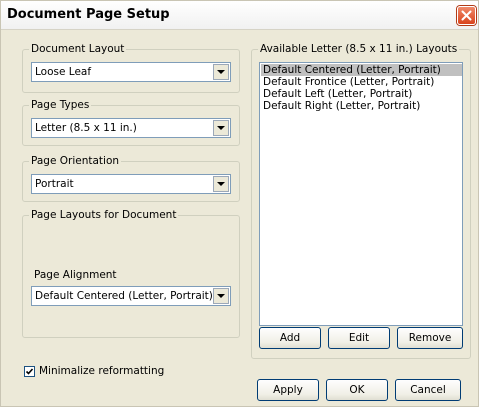 The image size is (479, 407). I want to click on page-types-group: Page Types Letter (8.5 x 11 in.), so click(131, 122).